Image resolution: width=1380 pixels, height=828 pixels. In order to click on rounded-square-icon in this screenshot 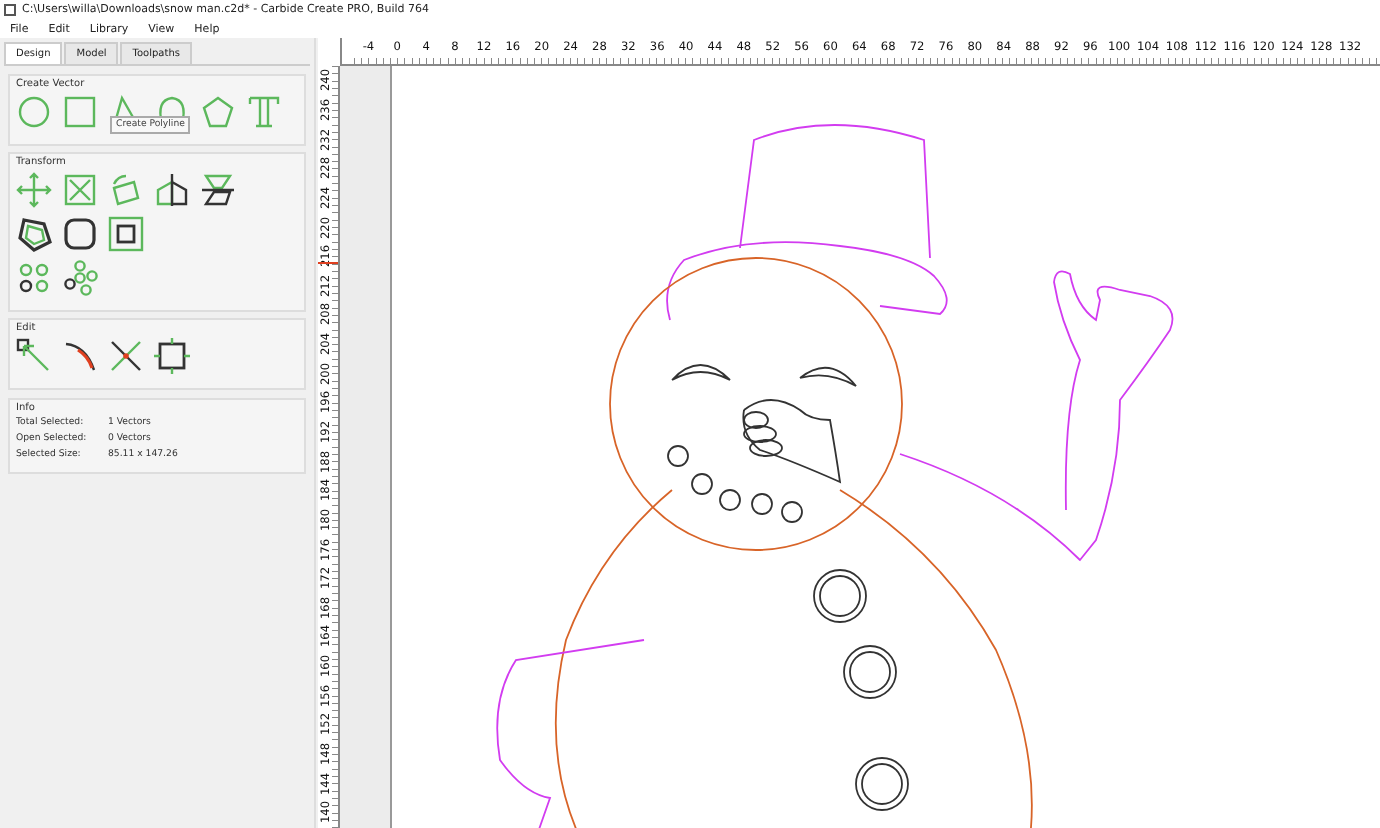, I will do `click(80, 234)`.